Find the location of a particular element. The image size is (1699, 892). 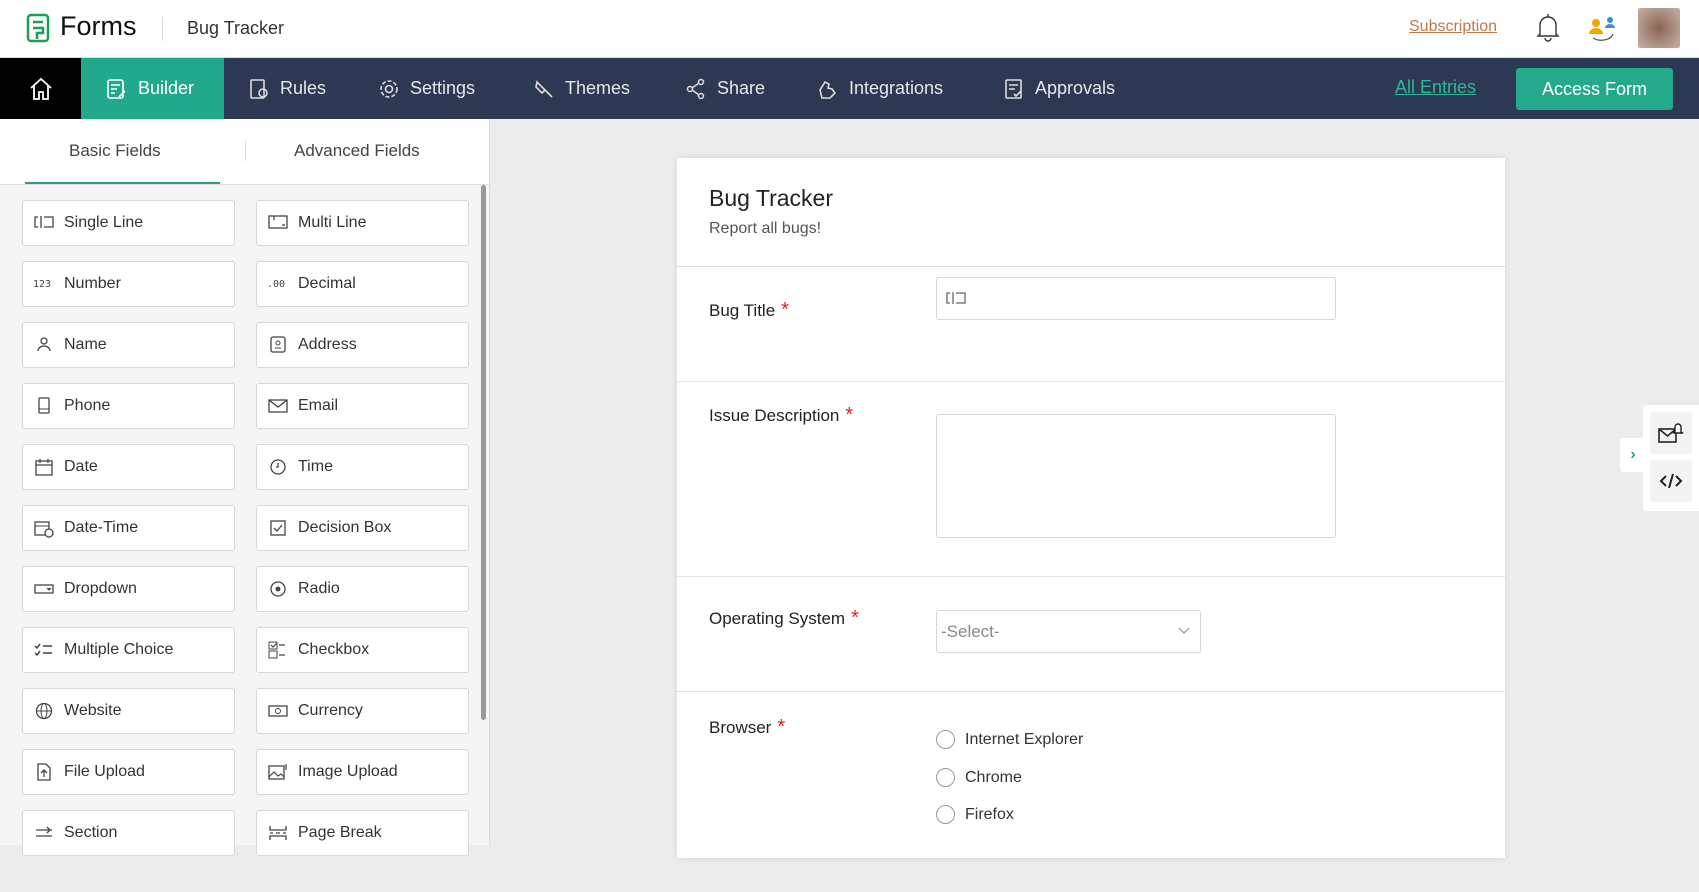

decimal-icon: .00 is located at coordinates (276, 284).